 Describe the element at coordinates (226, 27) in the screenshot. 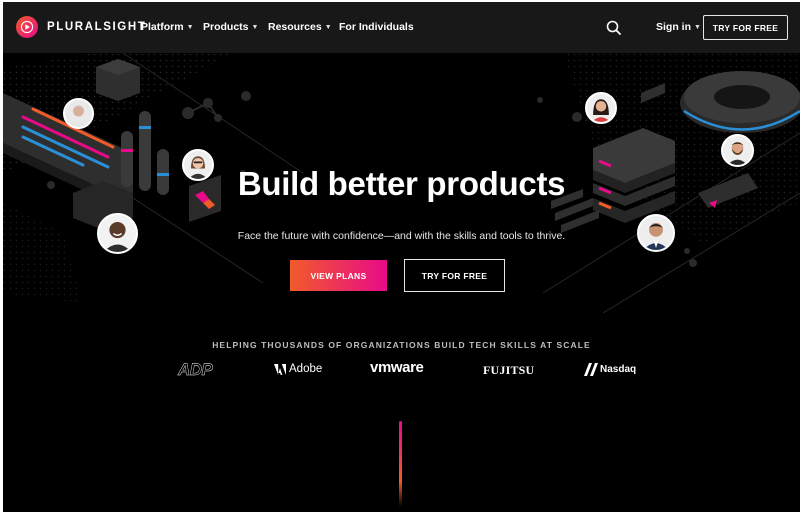

I see `nav-item-label: Products` at that location.